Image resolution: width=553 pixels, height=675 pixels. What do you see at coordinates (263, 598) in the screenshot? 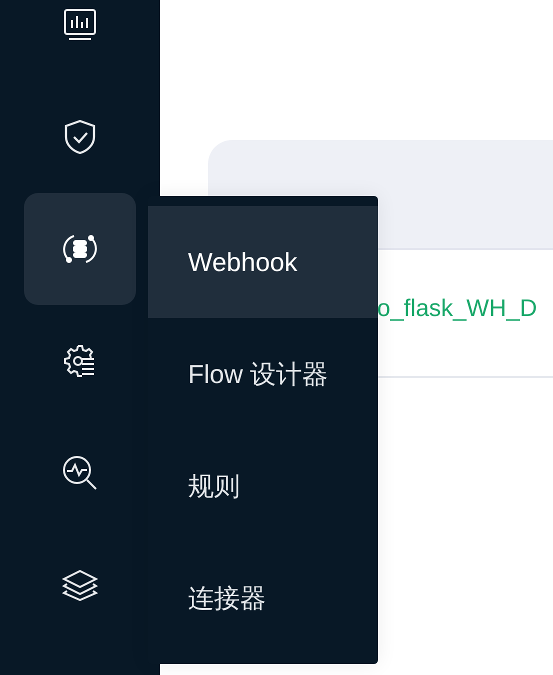
I see `menu-item: 连接器` at bounding box center [263, 598].